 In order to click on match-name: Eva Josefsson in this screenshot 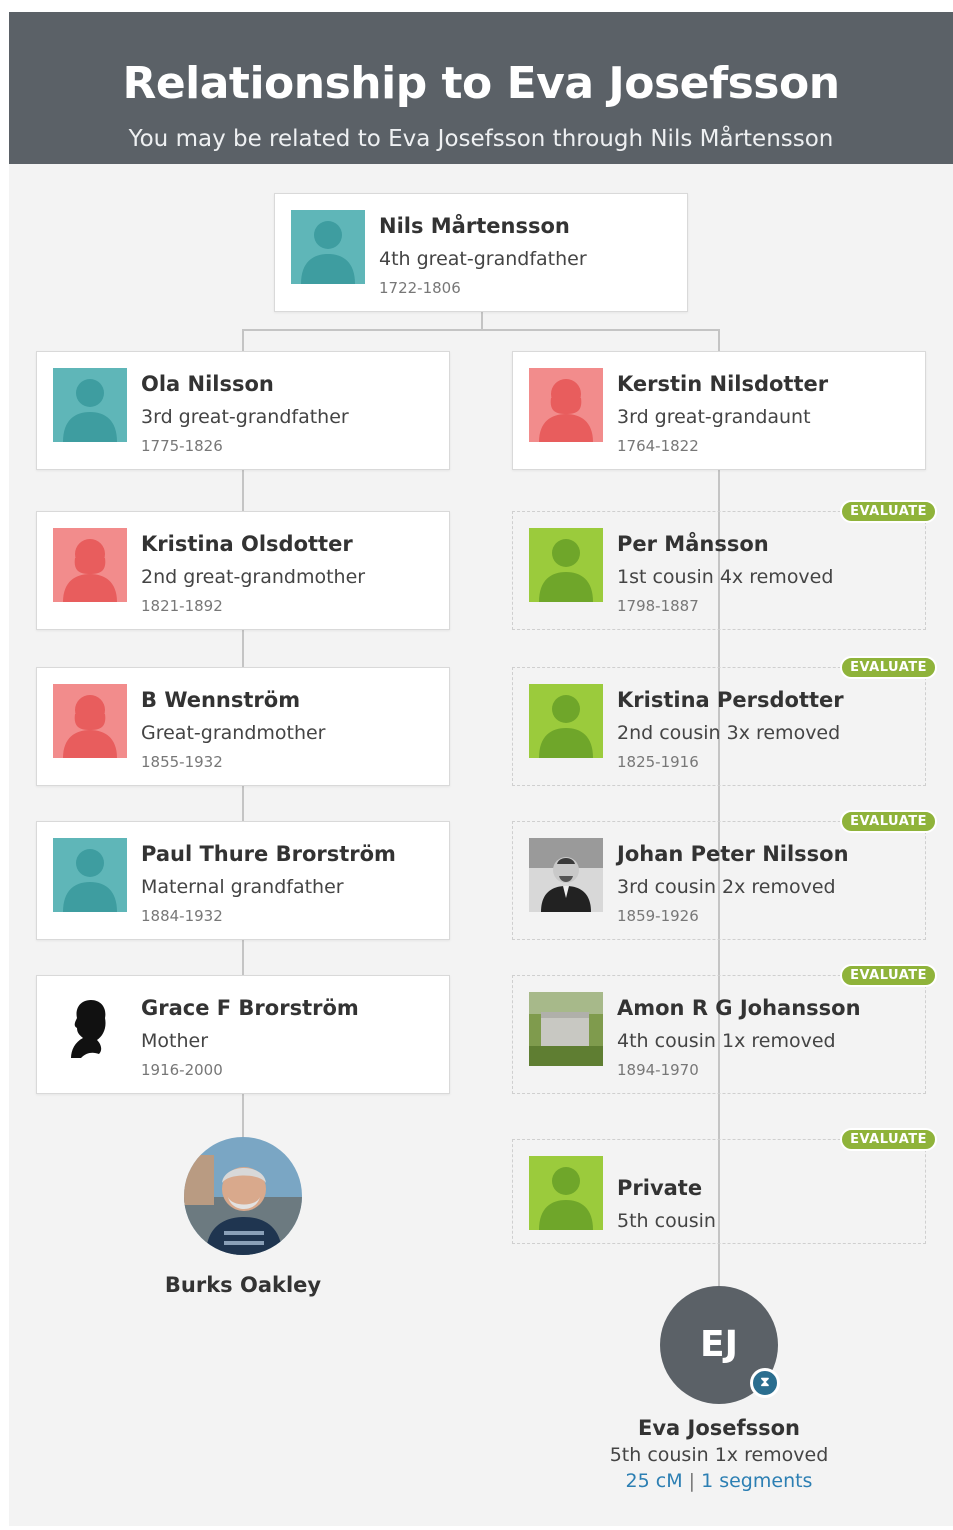, I will do `click(718, 1428)`.